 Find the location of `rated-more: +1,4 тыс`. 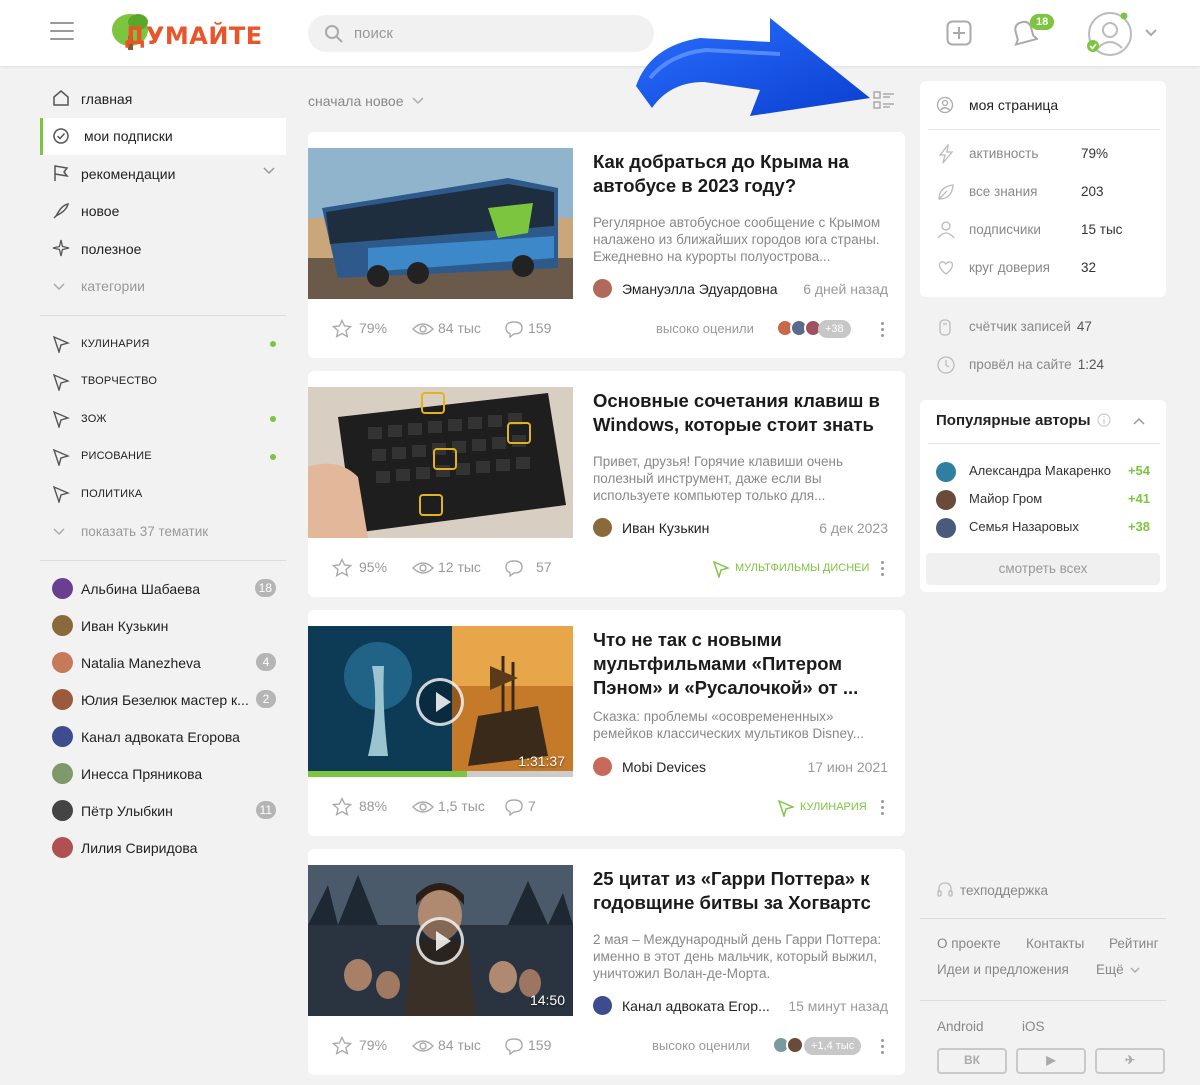

rated-more: +1,4 тыс is located at coordinates (833, 1046).